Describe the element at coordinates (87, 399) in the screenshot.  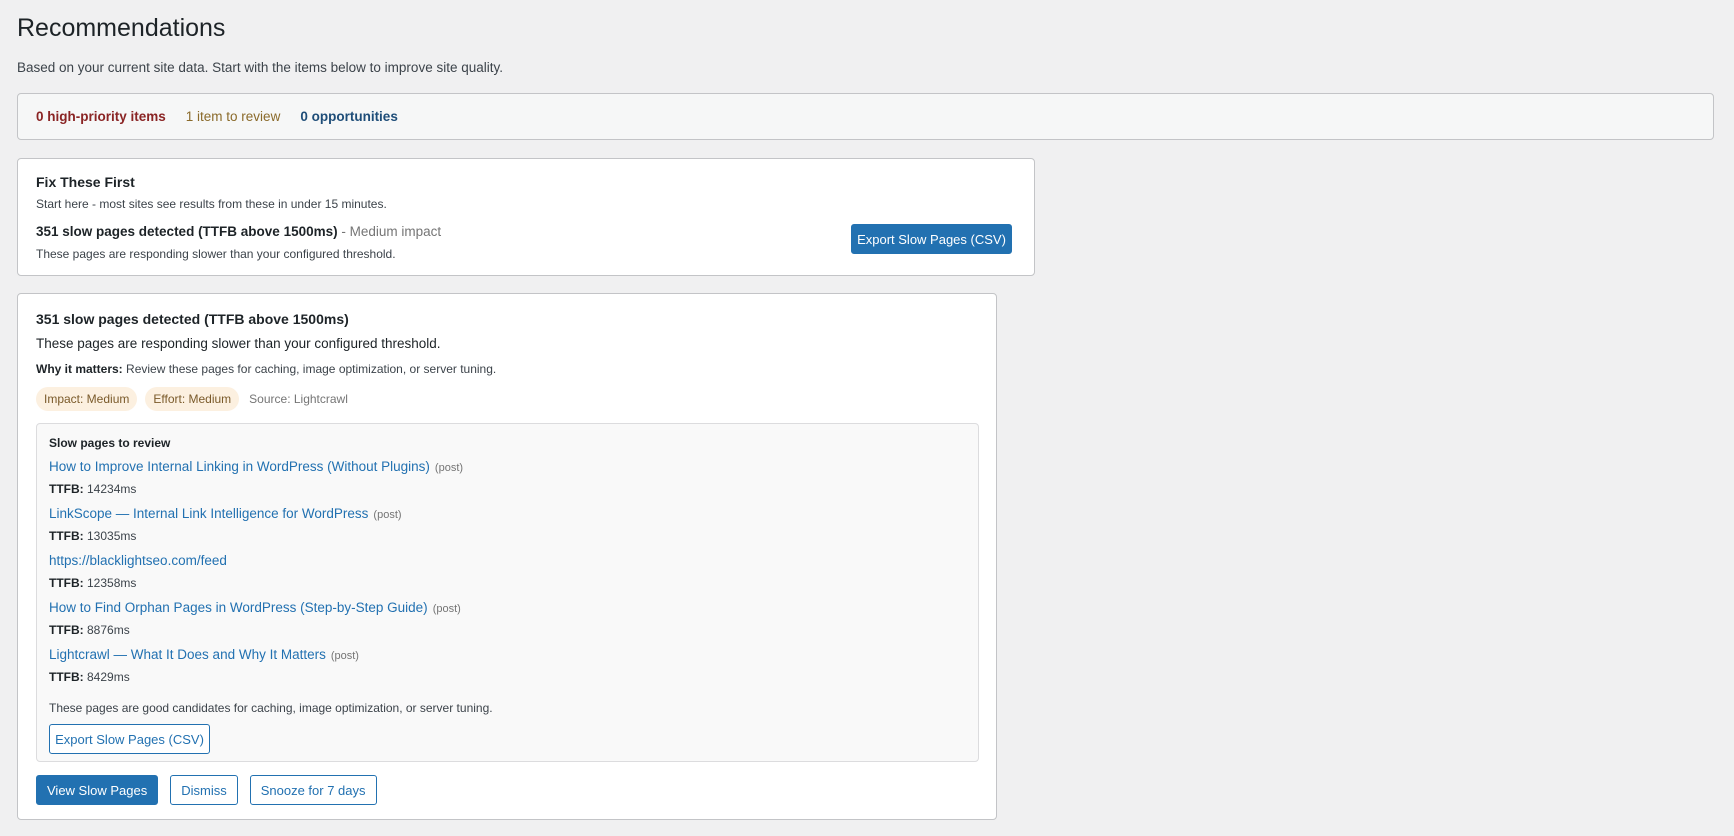
I see `impact-badge: Impact: Medium` at that location.